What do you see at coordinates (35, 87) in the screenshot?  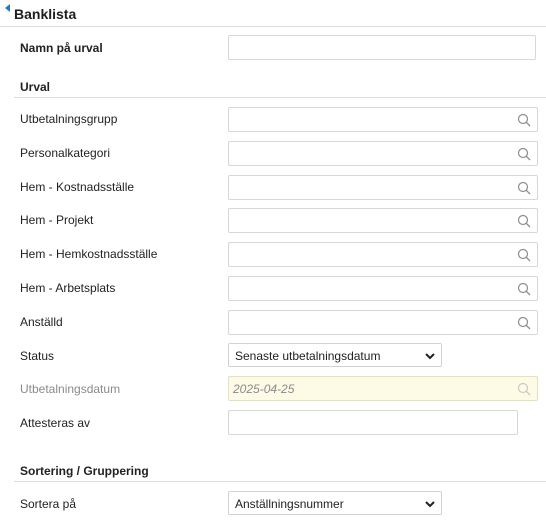 I see `section-title-urval: Urval` at bounding box center [35, 87].